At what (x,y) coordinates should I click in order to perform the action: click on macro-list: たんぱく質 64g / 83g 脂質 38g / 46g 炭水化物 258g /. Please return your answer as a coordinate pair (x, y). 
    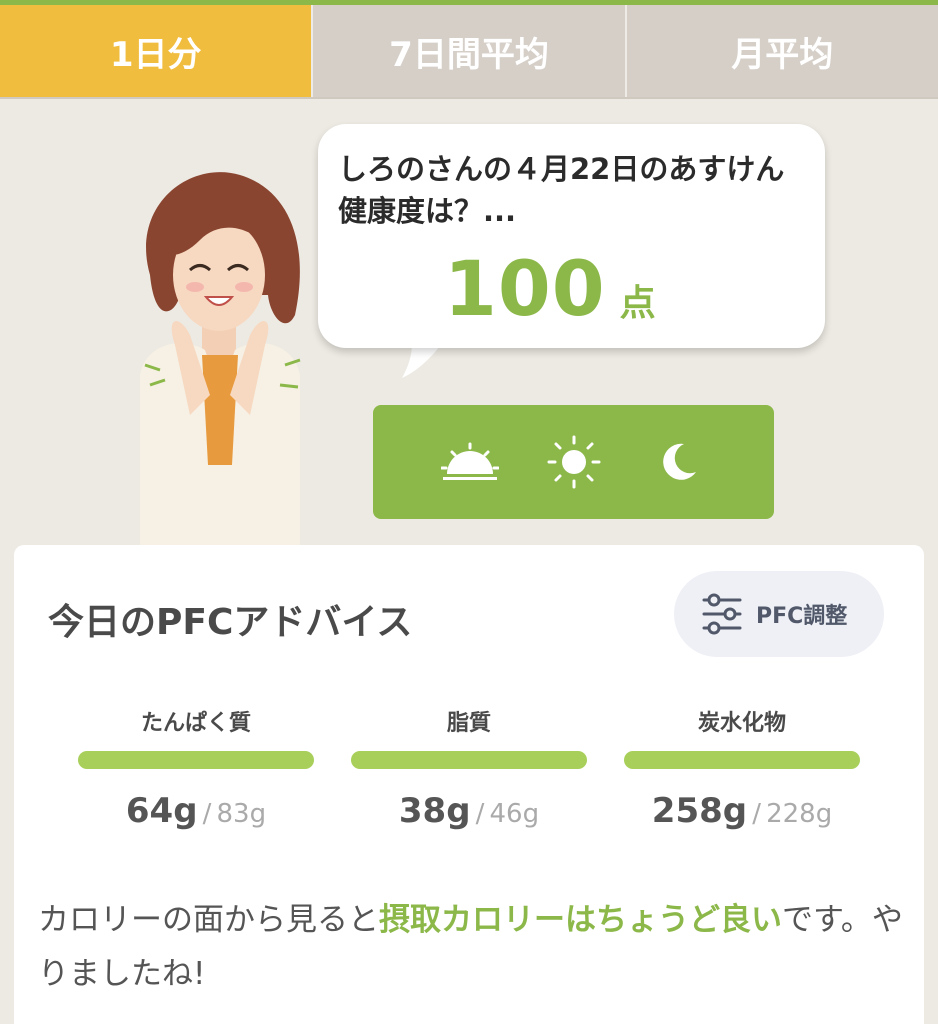
    Looking at the image, I should click on (469, 770).